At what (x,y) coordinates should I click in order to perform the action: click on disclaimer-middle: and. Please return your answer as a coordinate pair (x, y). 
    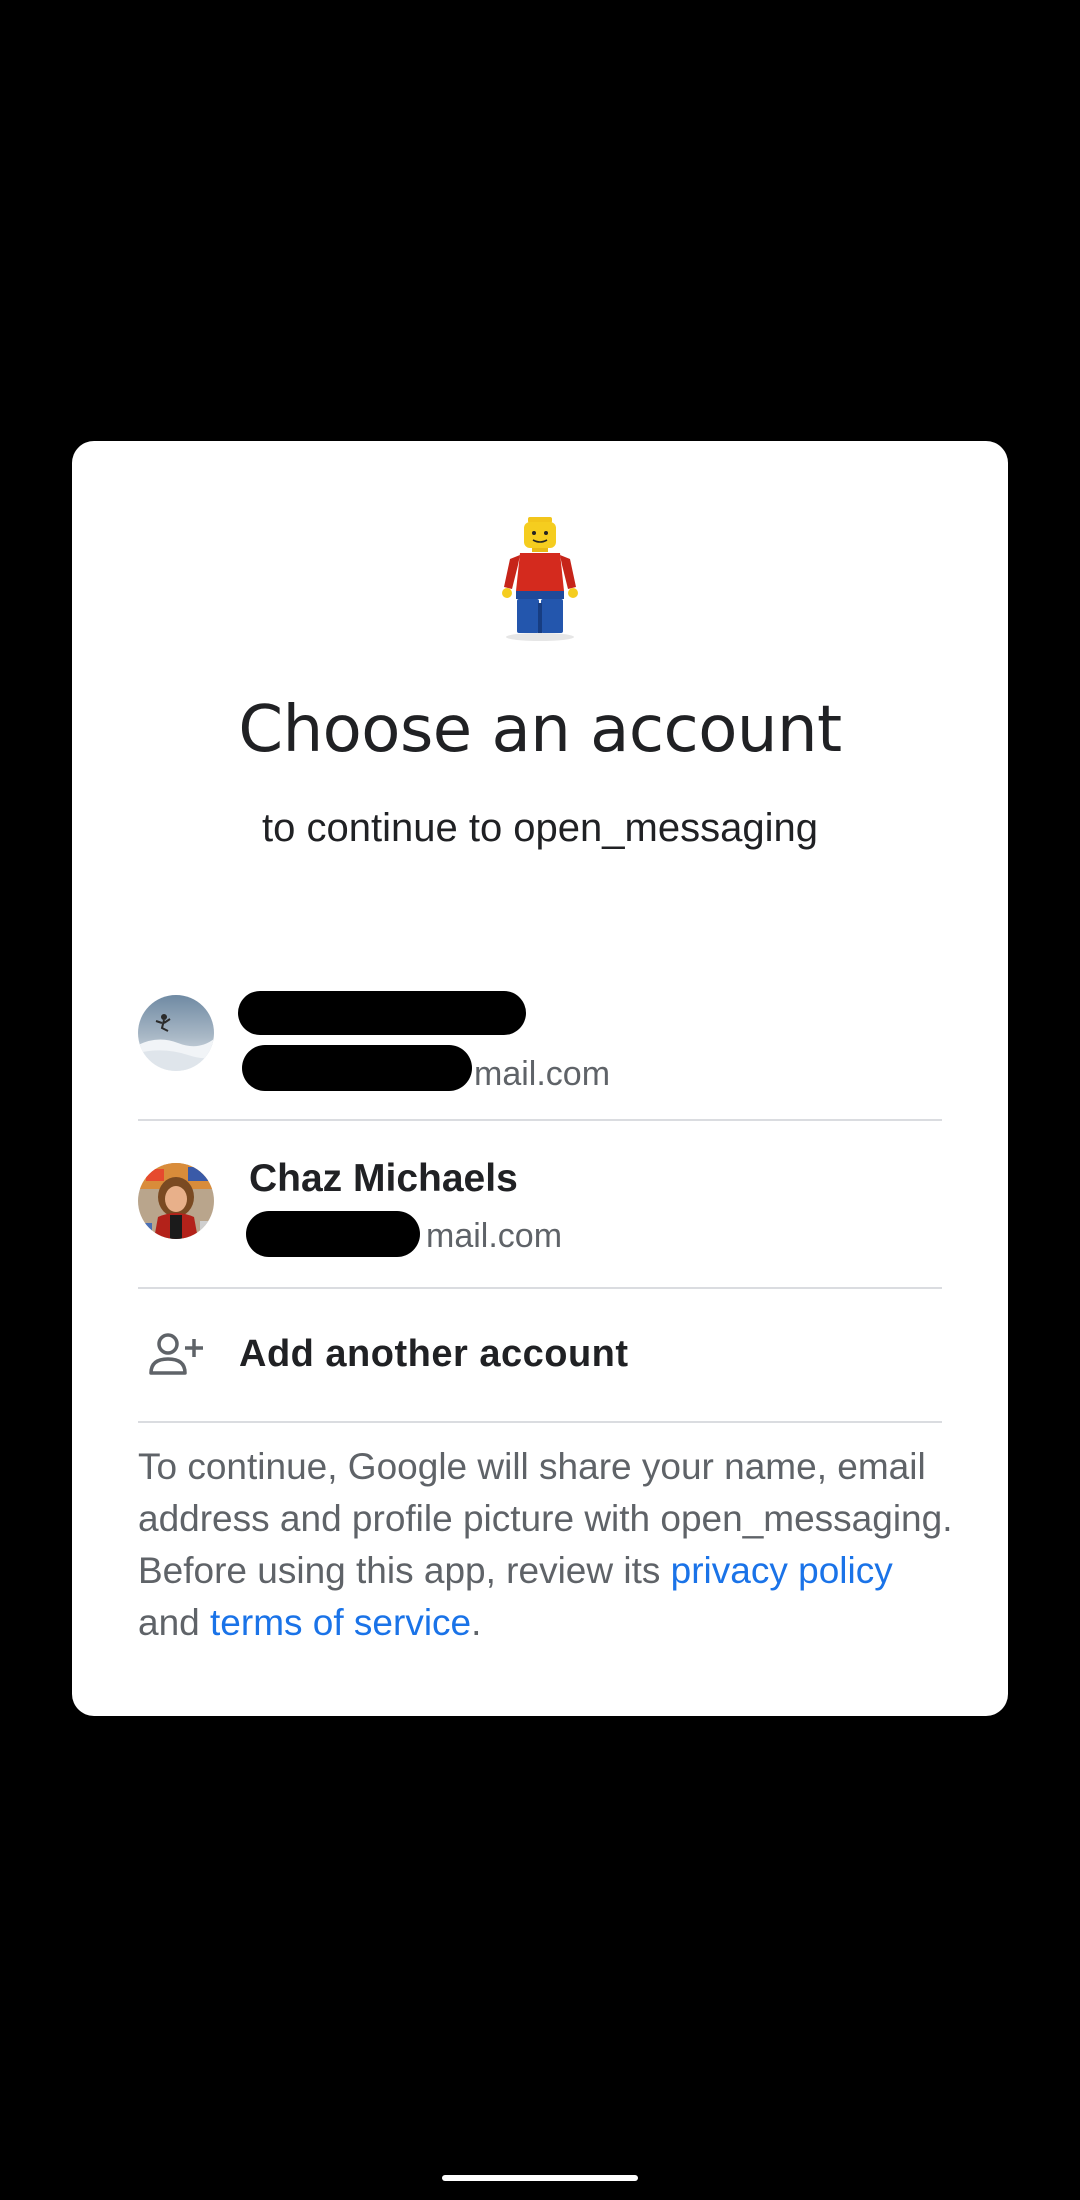
    Looking at the image, I should click on (174, 1622).